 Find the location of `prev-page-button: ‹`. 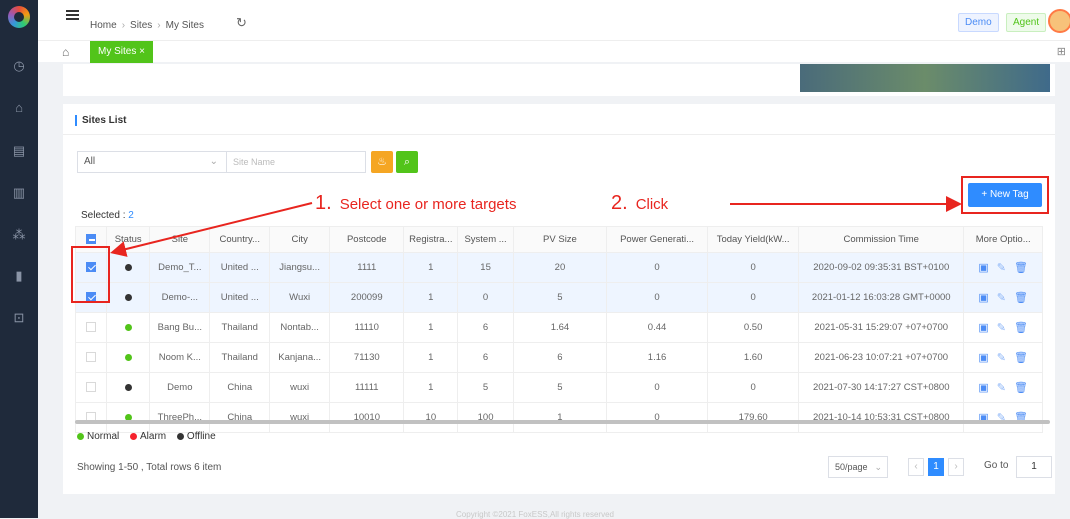

prev-page-button: ‹ is located at coordinates (916, 467).